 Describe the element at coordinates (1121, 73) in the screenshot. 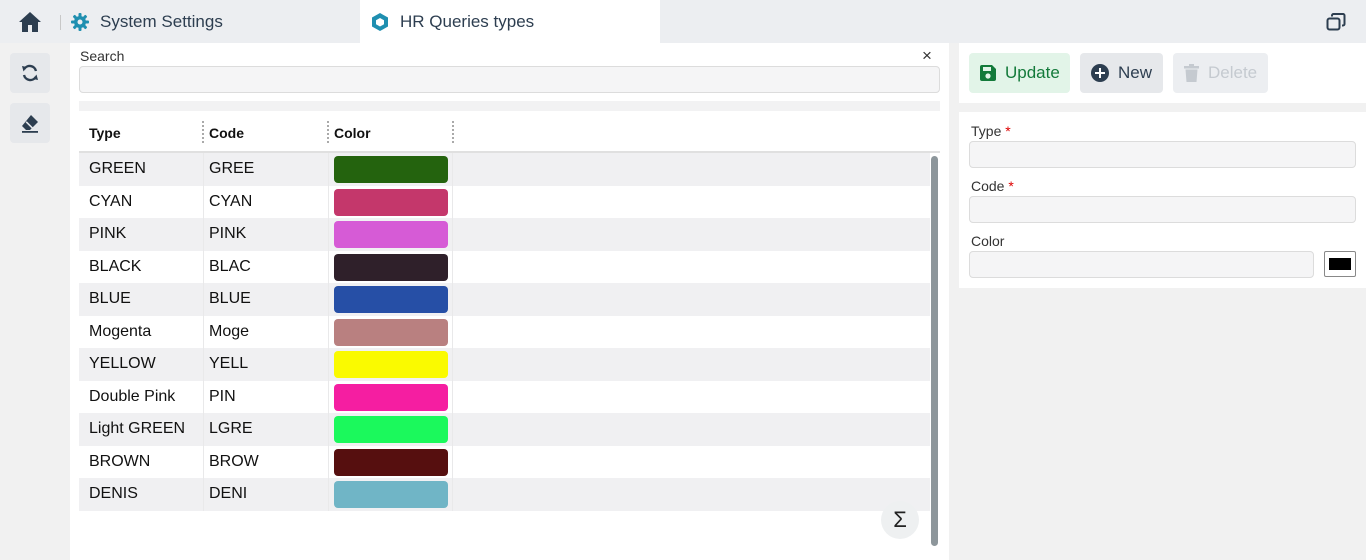

I see `new-button: New` at that location.